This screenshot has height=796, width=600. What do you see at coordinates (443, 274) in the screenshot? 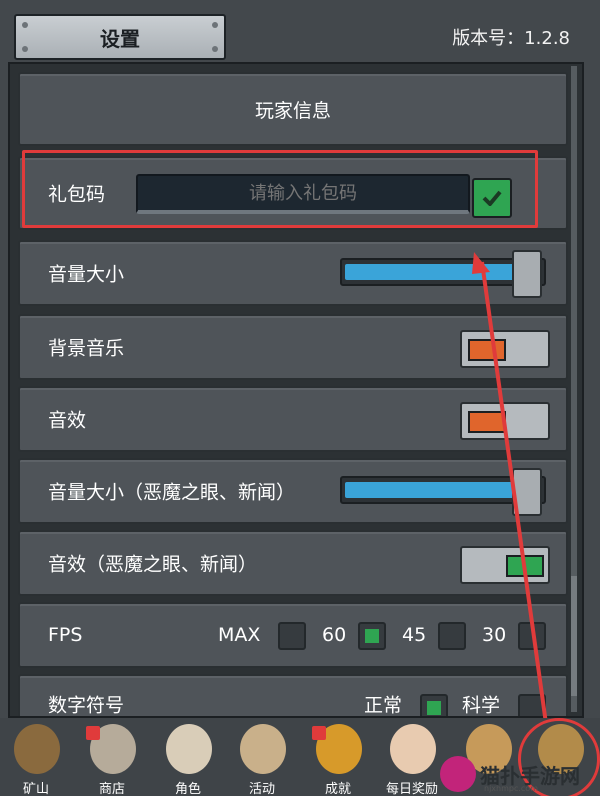
I see `volume-slider` at bounding box center [443, 274].